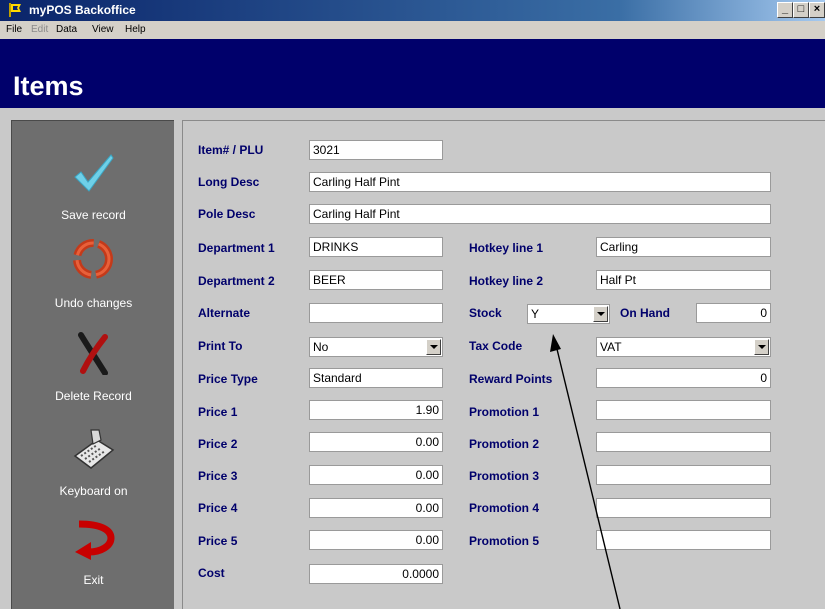 The width and height of the screenshot is (825, 609). What do you see at coordinates (220, 346) in the screenshot?
I see `print-to-label: Print To` at bounding box center [220, 346].